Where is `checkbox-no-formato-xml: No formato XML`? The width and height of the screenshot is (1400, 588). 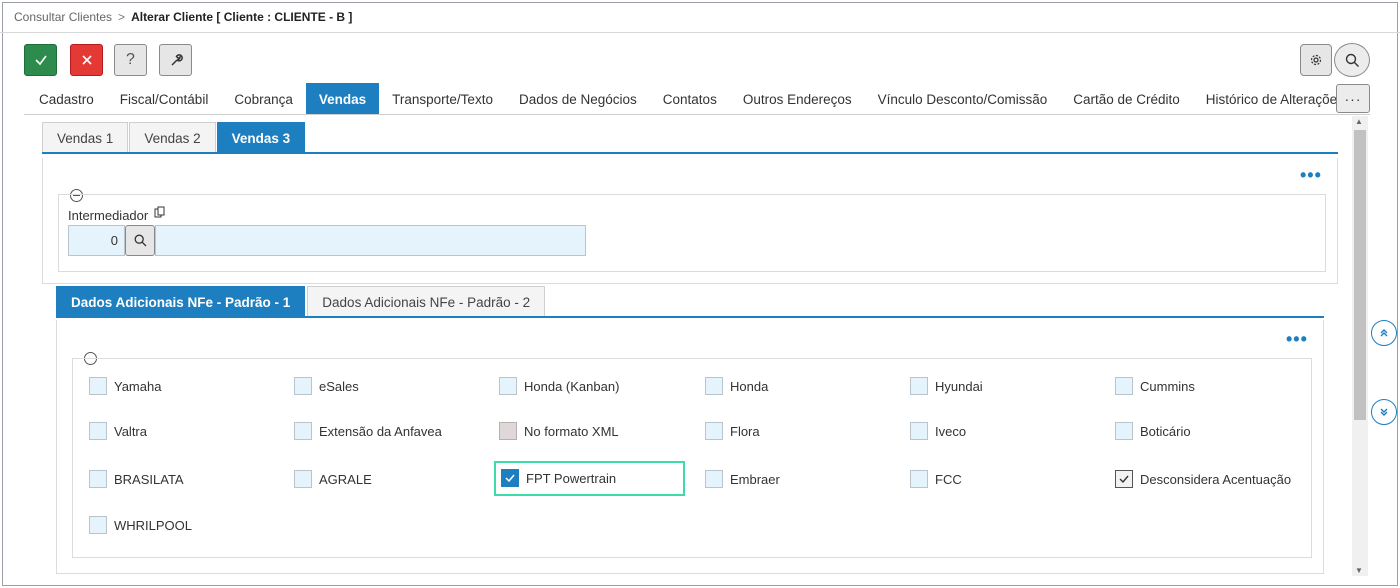 checkbox-no-formato-xml: No formato XML is located at coordinates (559, 431).